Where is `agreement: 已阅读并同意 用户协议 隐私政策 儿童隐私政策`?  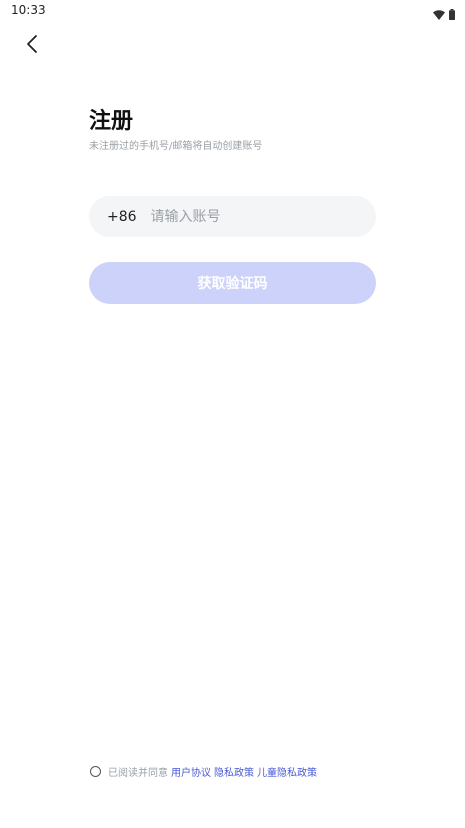
agreement: 已阅读并同意 用户协议 隐私政策 儿童隐私政策 is located at coordinates (203, 771).